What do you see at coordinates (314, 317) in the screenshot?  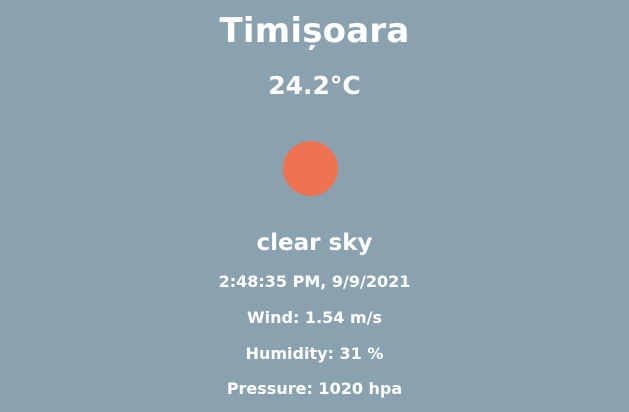 I see `wind-speed: Wind: 1.54 m/s` at bounding box center [314, 317].